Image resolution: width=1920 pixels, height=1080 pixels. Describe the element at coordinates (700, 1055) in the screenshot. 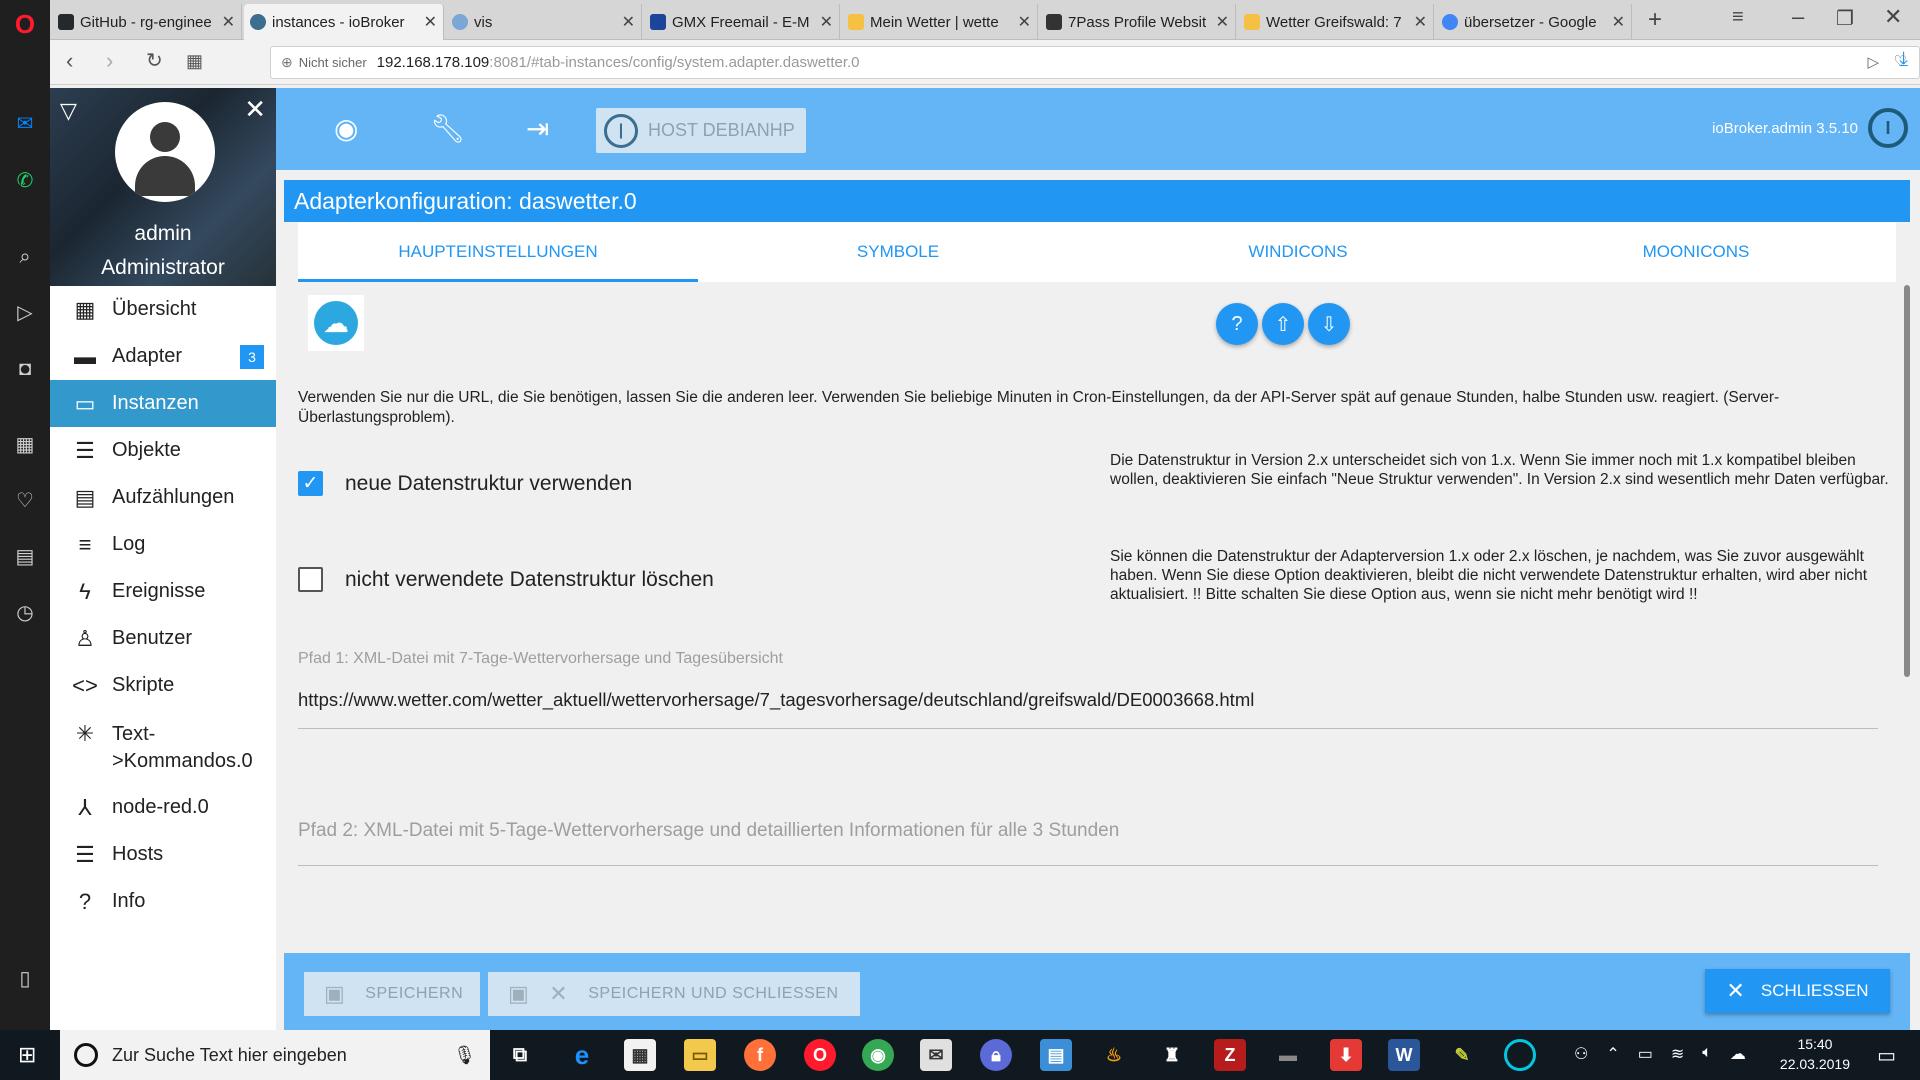

I see `file-explorer-icon: ▭` at that location.